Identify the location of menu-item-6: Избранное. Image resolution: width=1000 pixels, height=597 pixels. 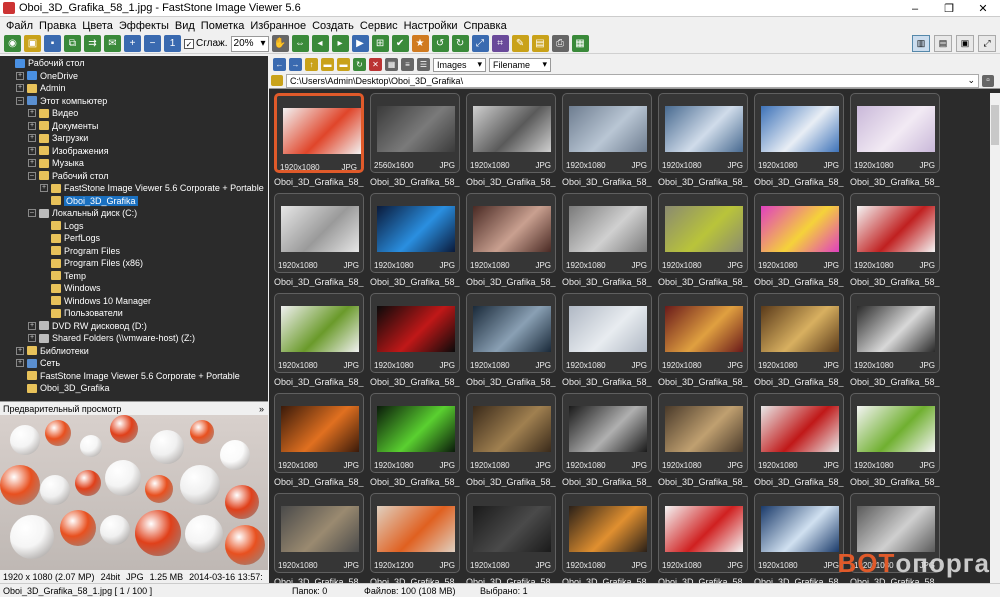
(278, 26).